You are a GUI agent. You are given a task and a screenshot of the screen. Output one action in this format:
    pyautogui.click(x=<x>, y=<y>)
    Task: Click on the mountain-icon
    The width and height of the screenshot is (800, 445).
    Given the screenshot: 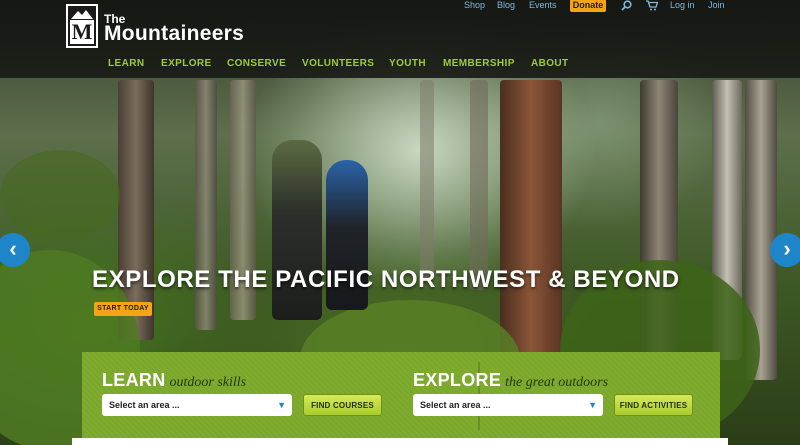 What is the action you would take?
    pyautogui.click(x=82, y=14)
    